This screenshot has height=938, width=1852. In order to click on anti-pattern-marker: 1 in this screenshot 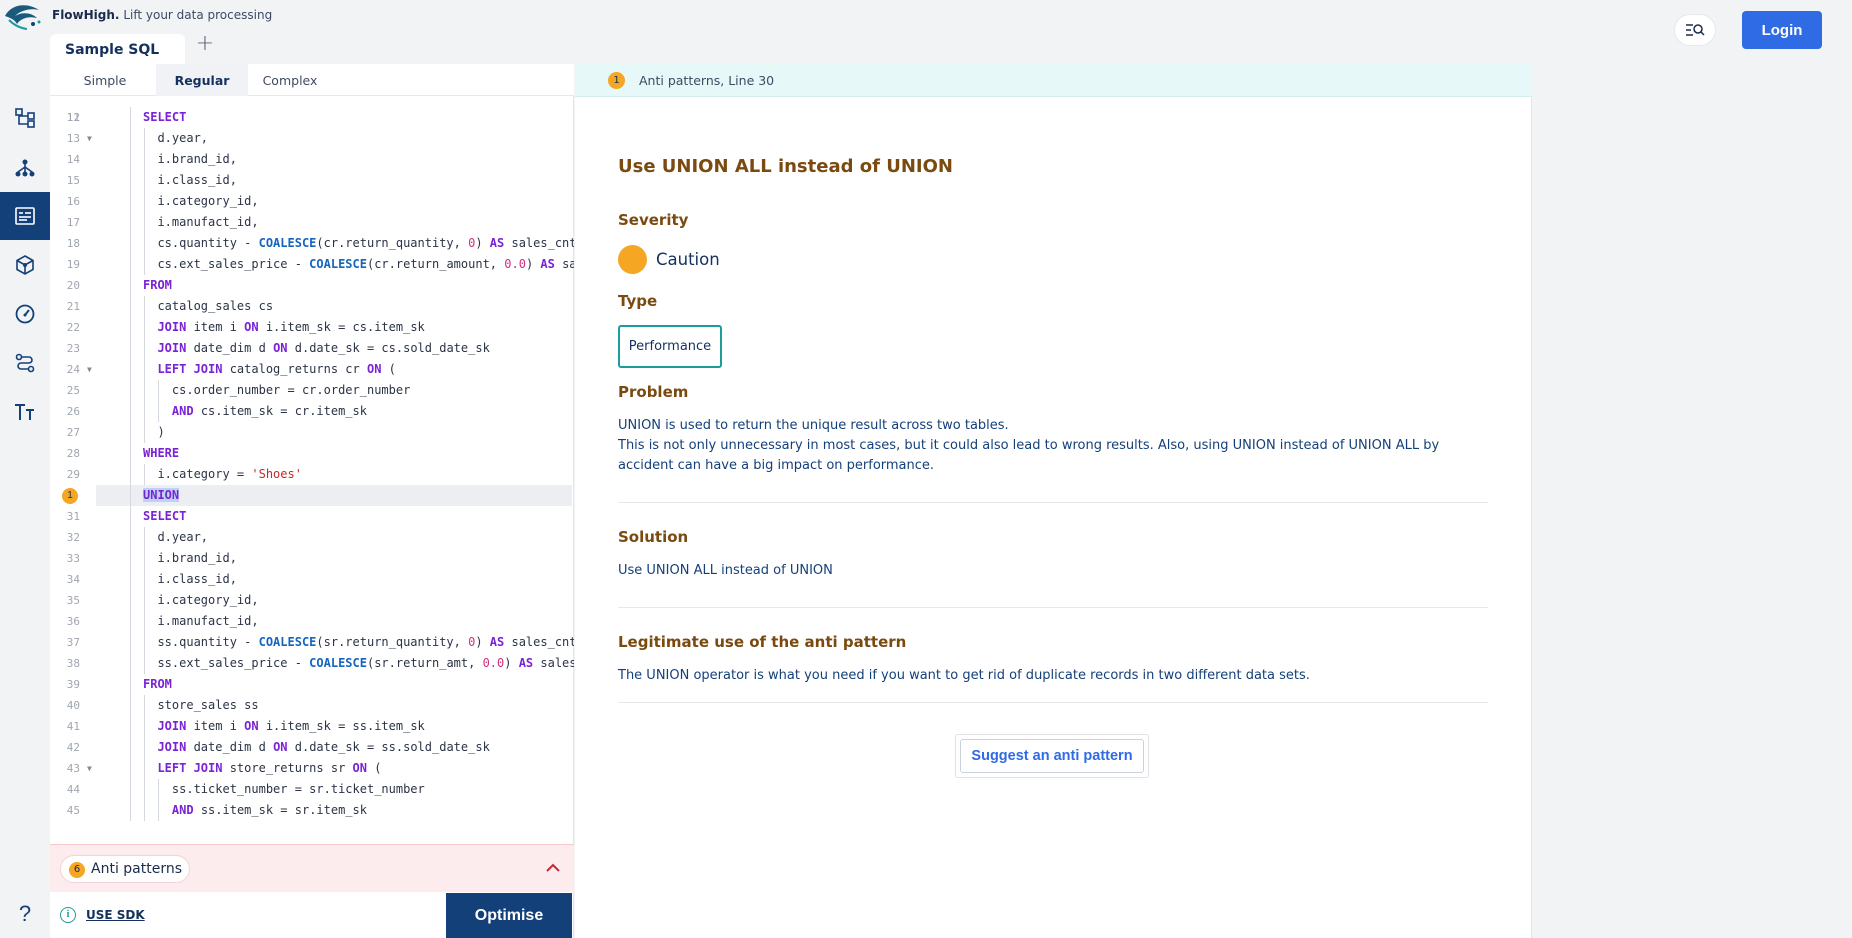, I will do `click(70, 496)`.